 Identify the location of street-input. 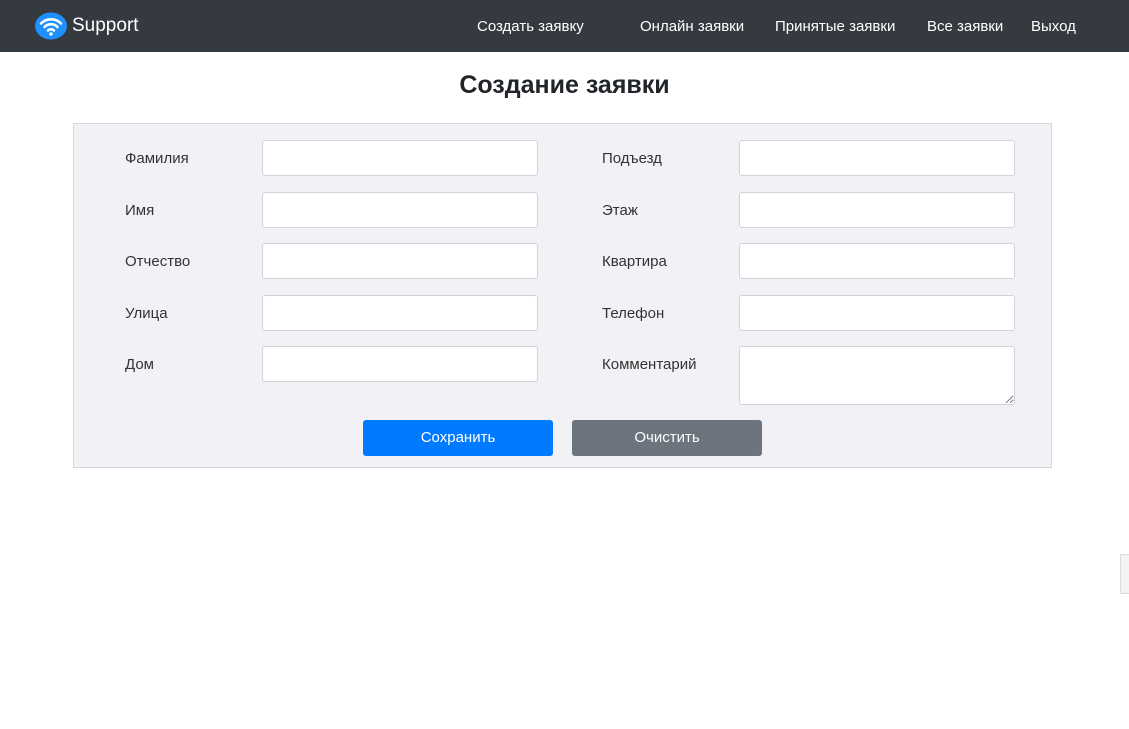
(400, 313).